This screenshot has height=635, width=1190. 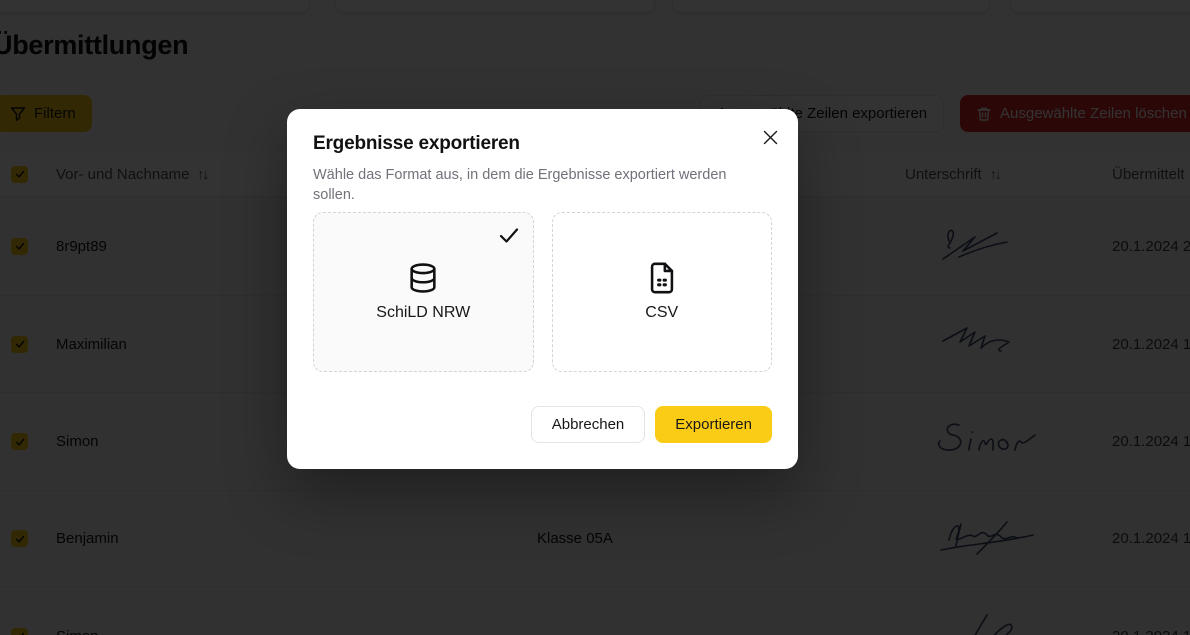 I want to click on option-label: CSV, so click(x=662, y=312).